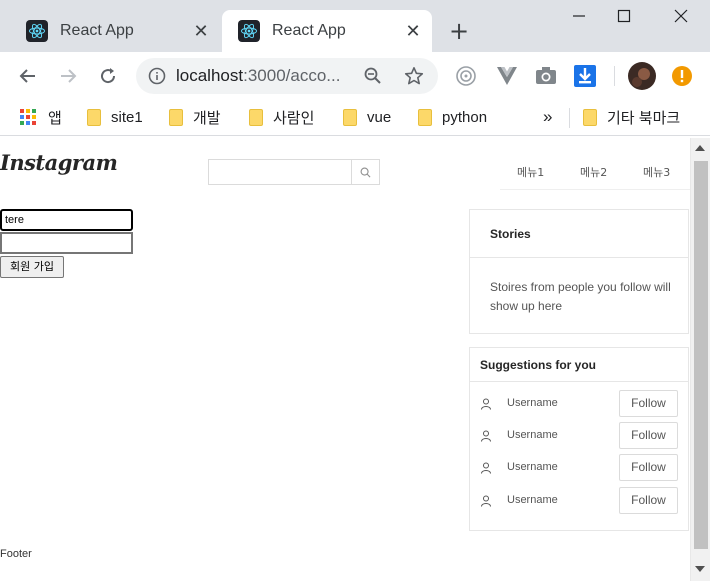  I want to click on back-button, so click(28, 76).